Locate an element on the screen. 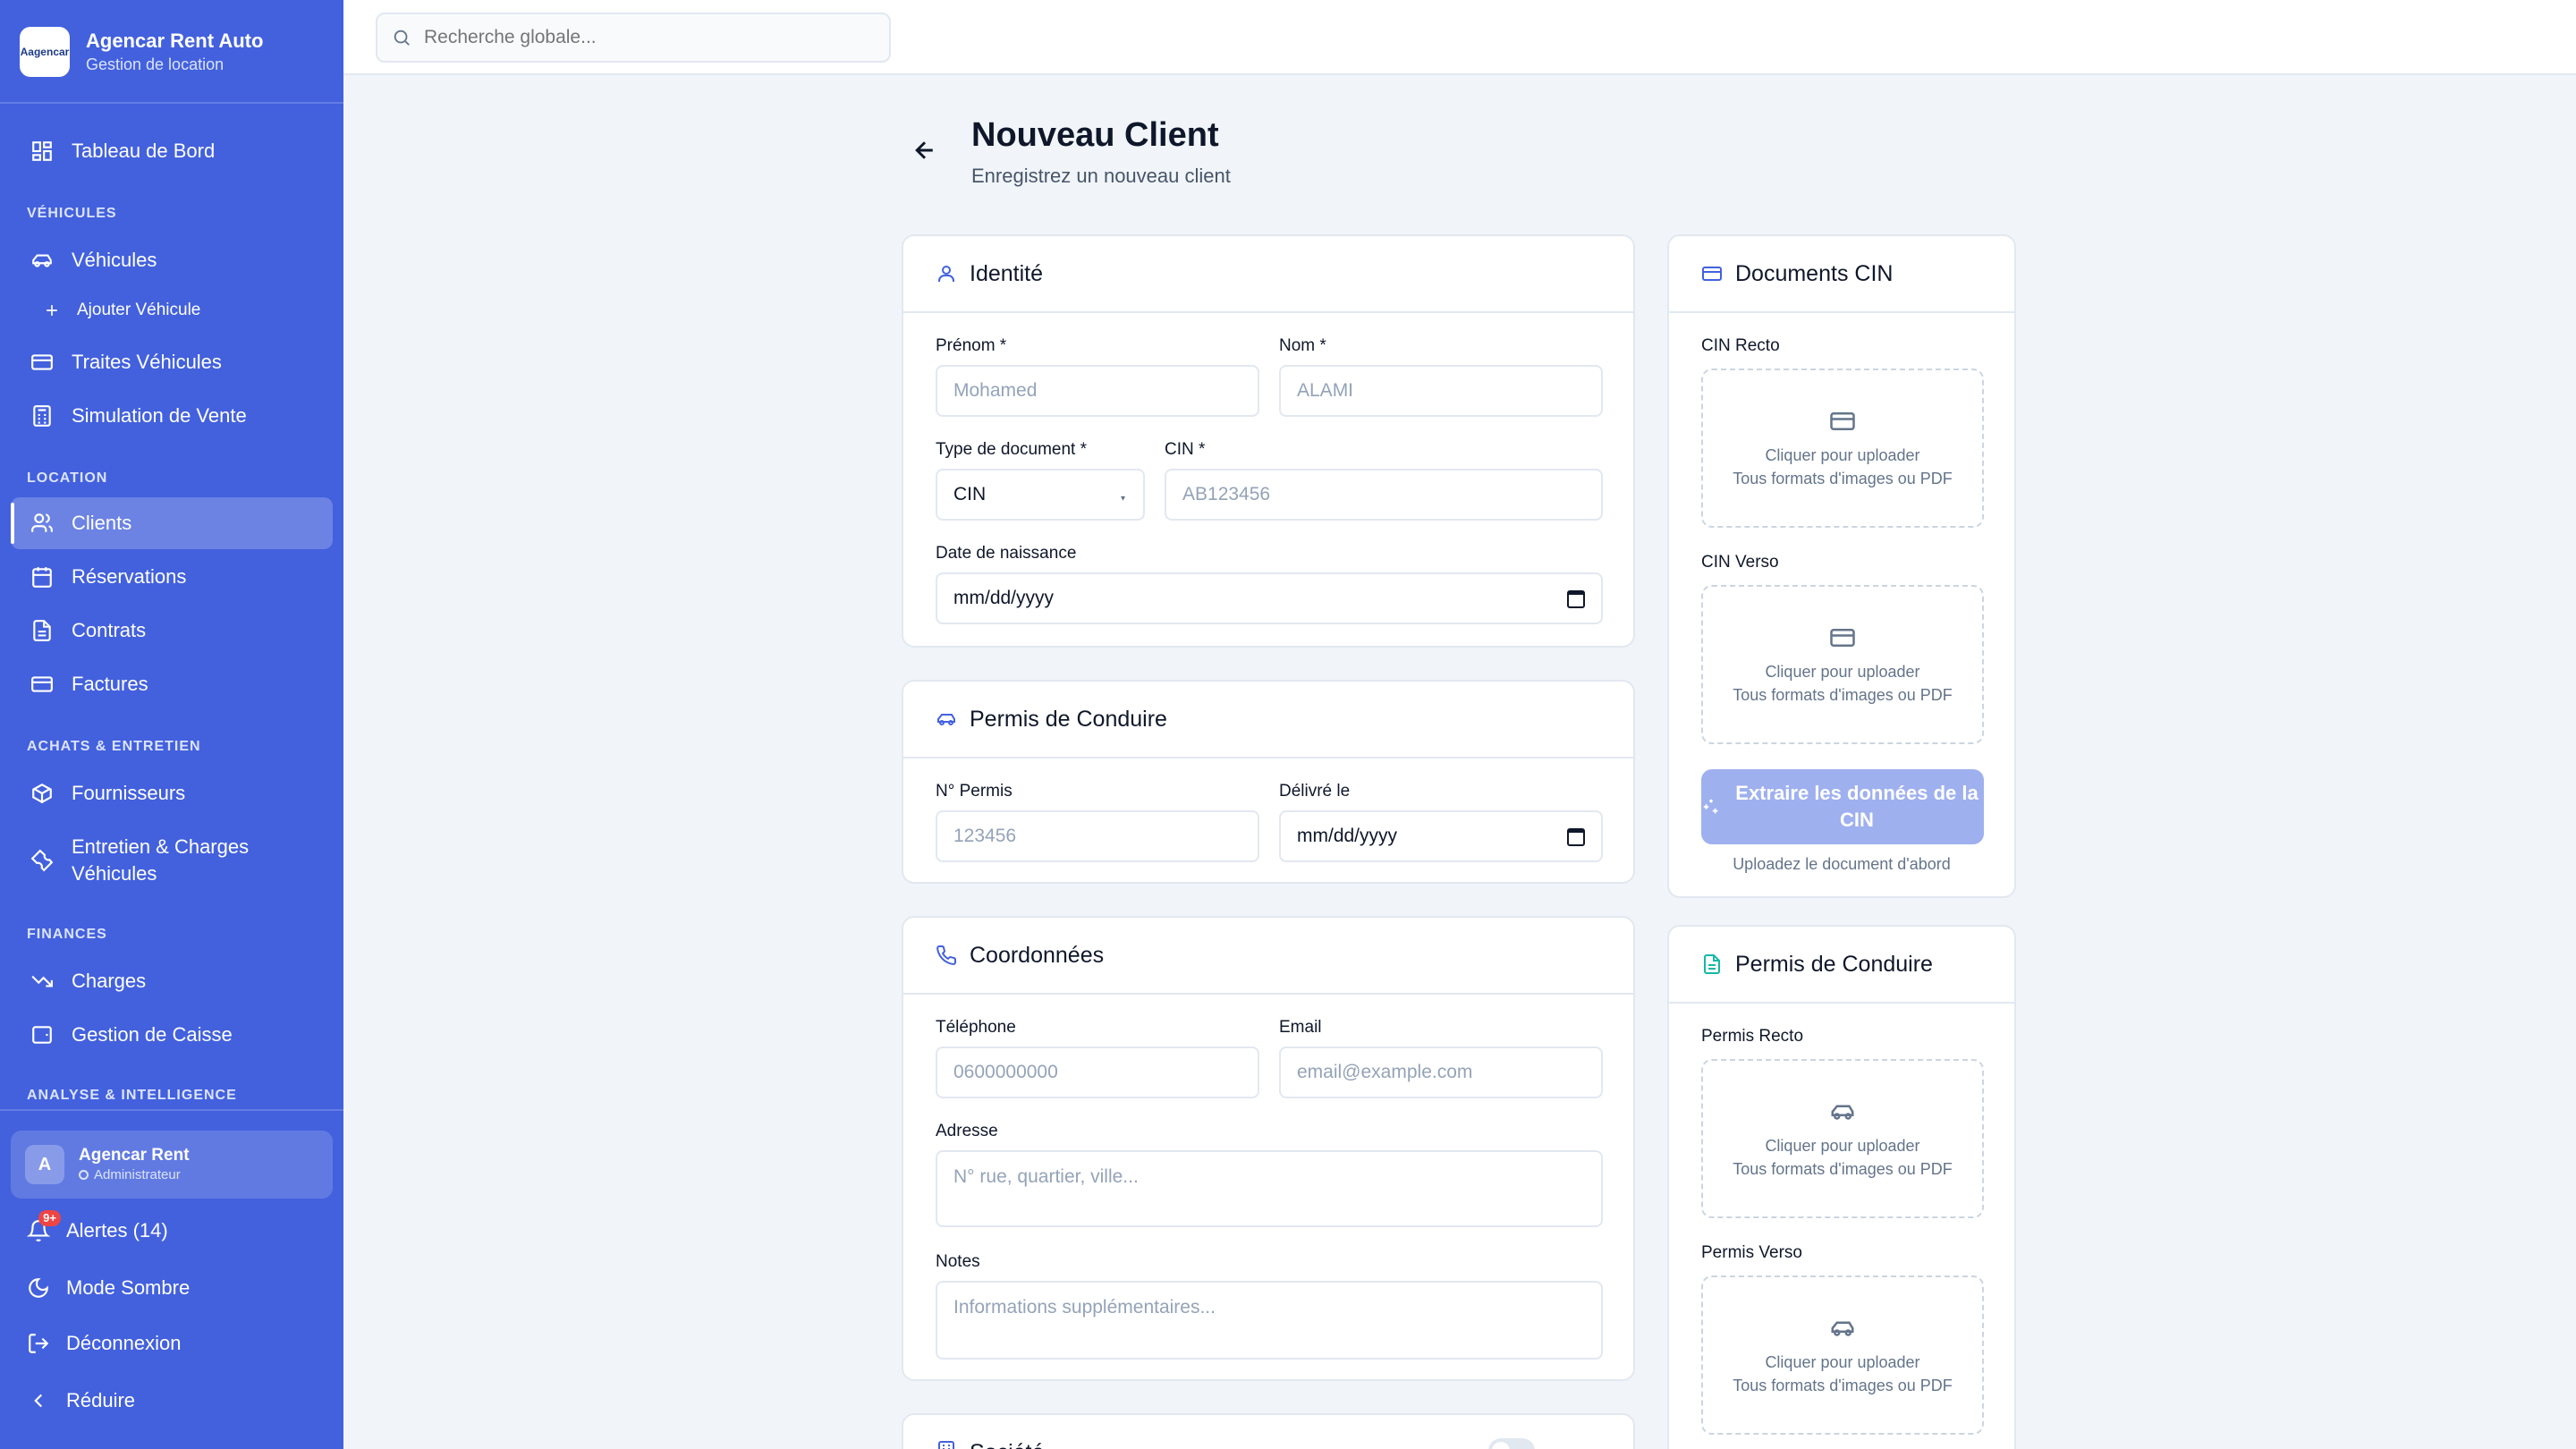  sidebar-item-label: Factures is located at coordinates (110, 684).